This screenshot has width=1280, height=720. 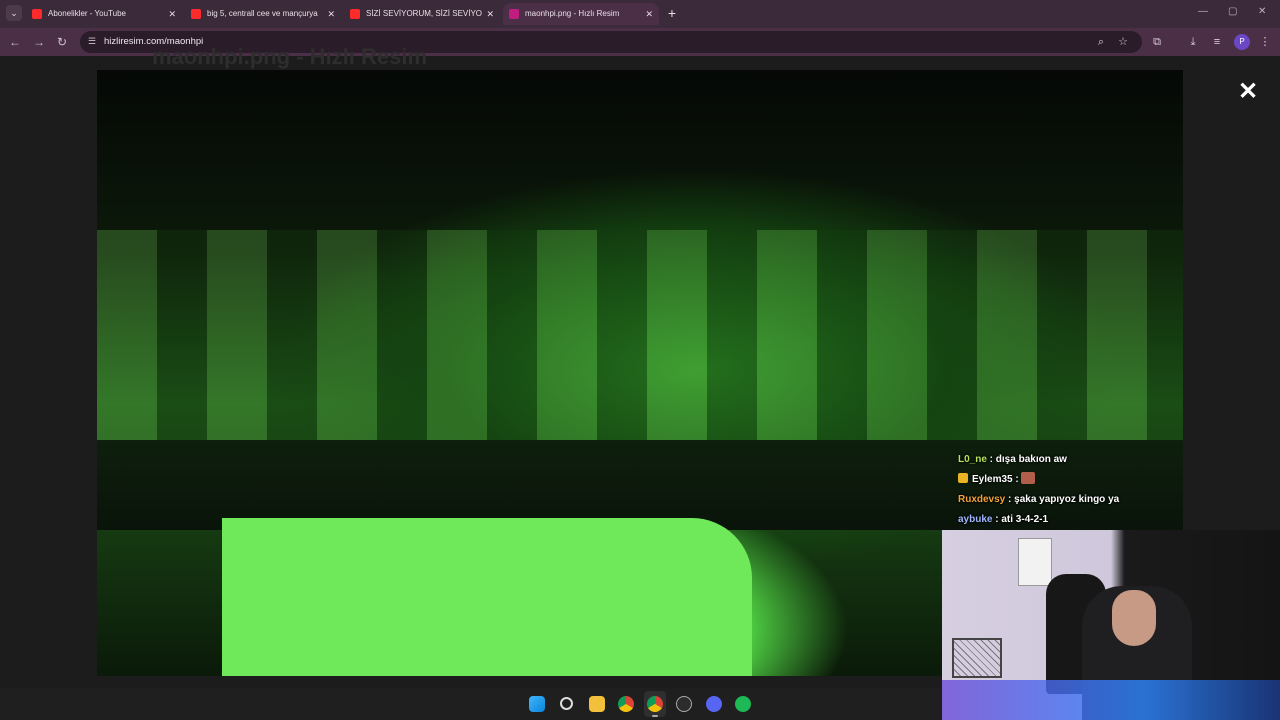 I want to click on chat-message: L0_ne : dışa bakıon aw, so click(x=1073, y=460).